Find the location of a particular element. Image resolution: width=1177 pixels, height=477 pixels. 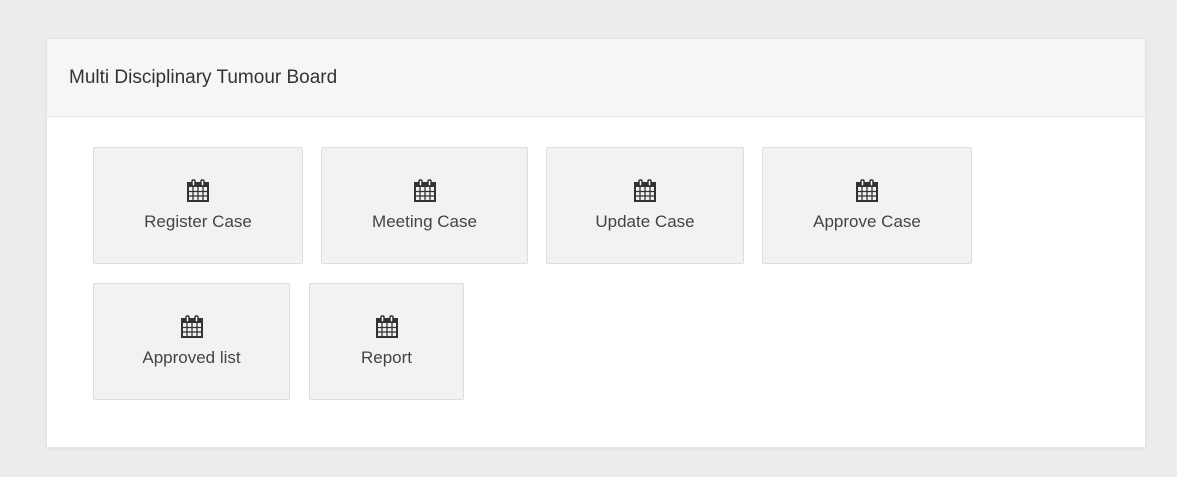

panel-title: Multi Disciplinary Tumour Board is located at coordinates (203, 77).